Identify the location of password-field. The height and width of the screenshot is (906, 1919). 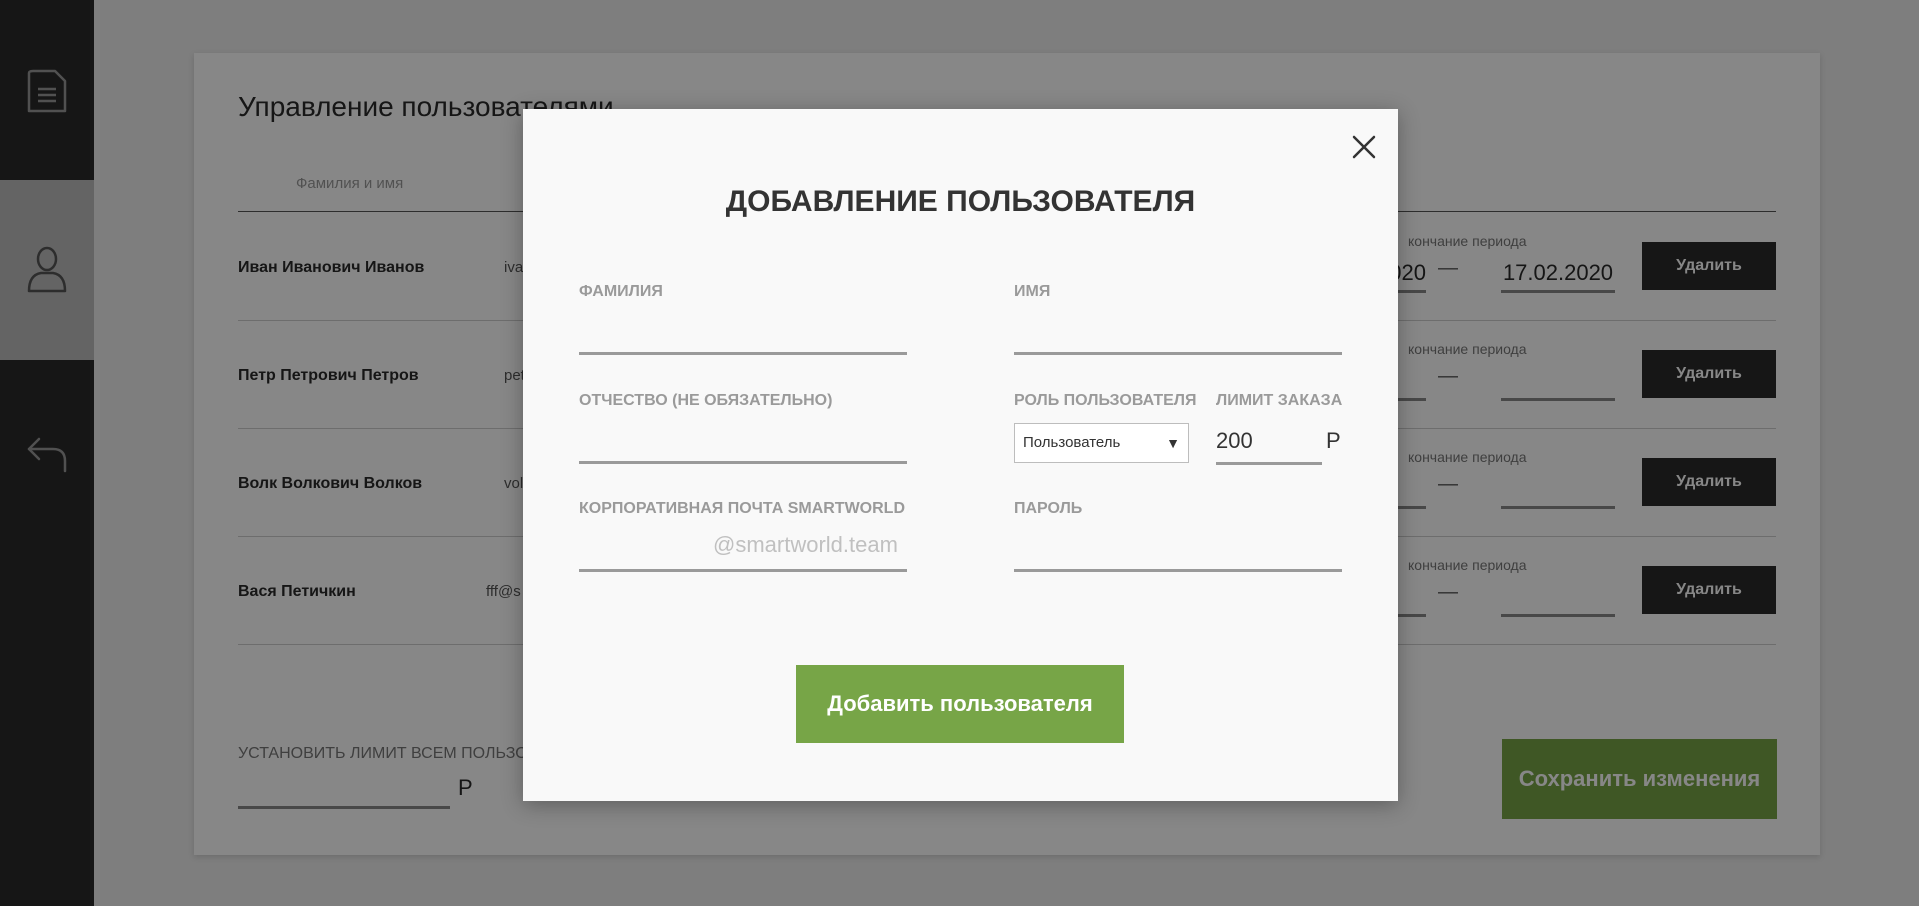
(1178, 554).